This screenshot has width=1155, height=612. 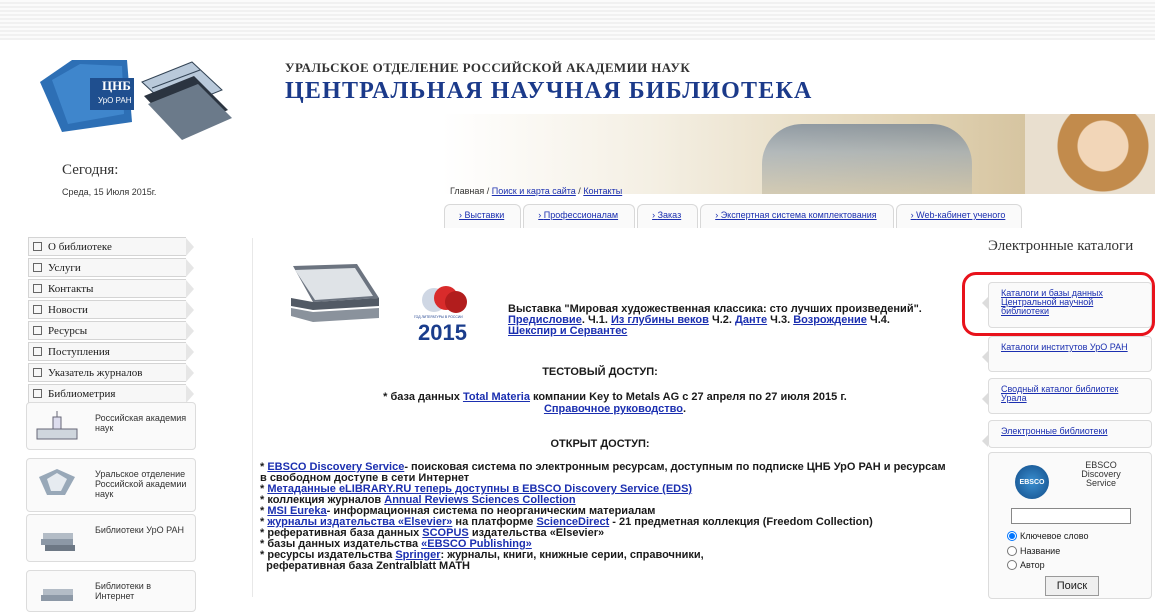 I want to click on link-label: Сводный каталог библиотек Урала, so click(x=1060, y=393).